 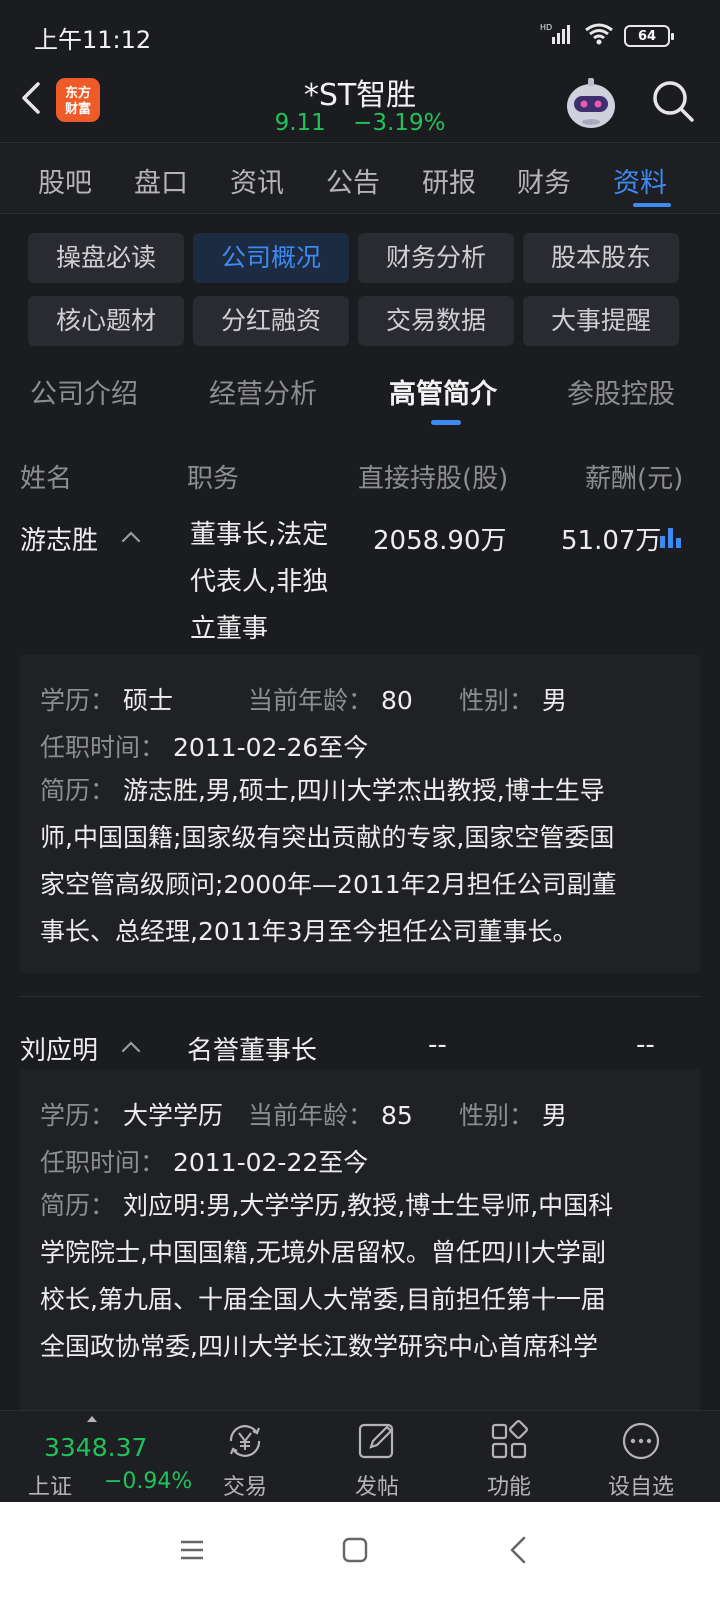 I want to click on education-field: 学历： 大学学历, so click(x=131, y=1115).